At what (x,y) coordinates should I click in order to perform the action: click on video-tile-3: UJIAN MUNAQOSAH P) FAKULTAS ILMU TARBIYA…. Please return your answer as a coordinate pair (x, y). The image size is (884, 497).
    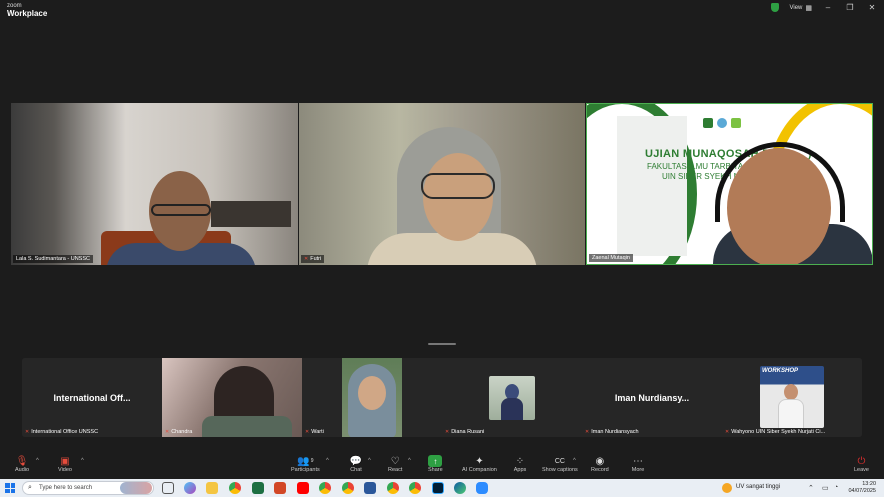
    Looking at the image, I should click on (729, 184).